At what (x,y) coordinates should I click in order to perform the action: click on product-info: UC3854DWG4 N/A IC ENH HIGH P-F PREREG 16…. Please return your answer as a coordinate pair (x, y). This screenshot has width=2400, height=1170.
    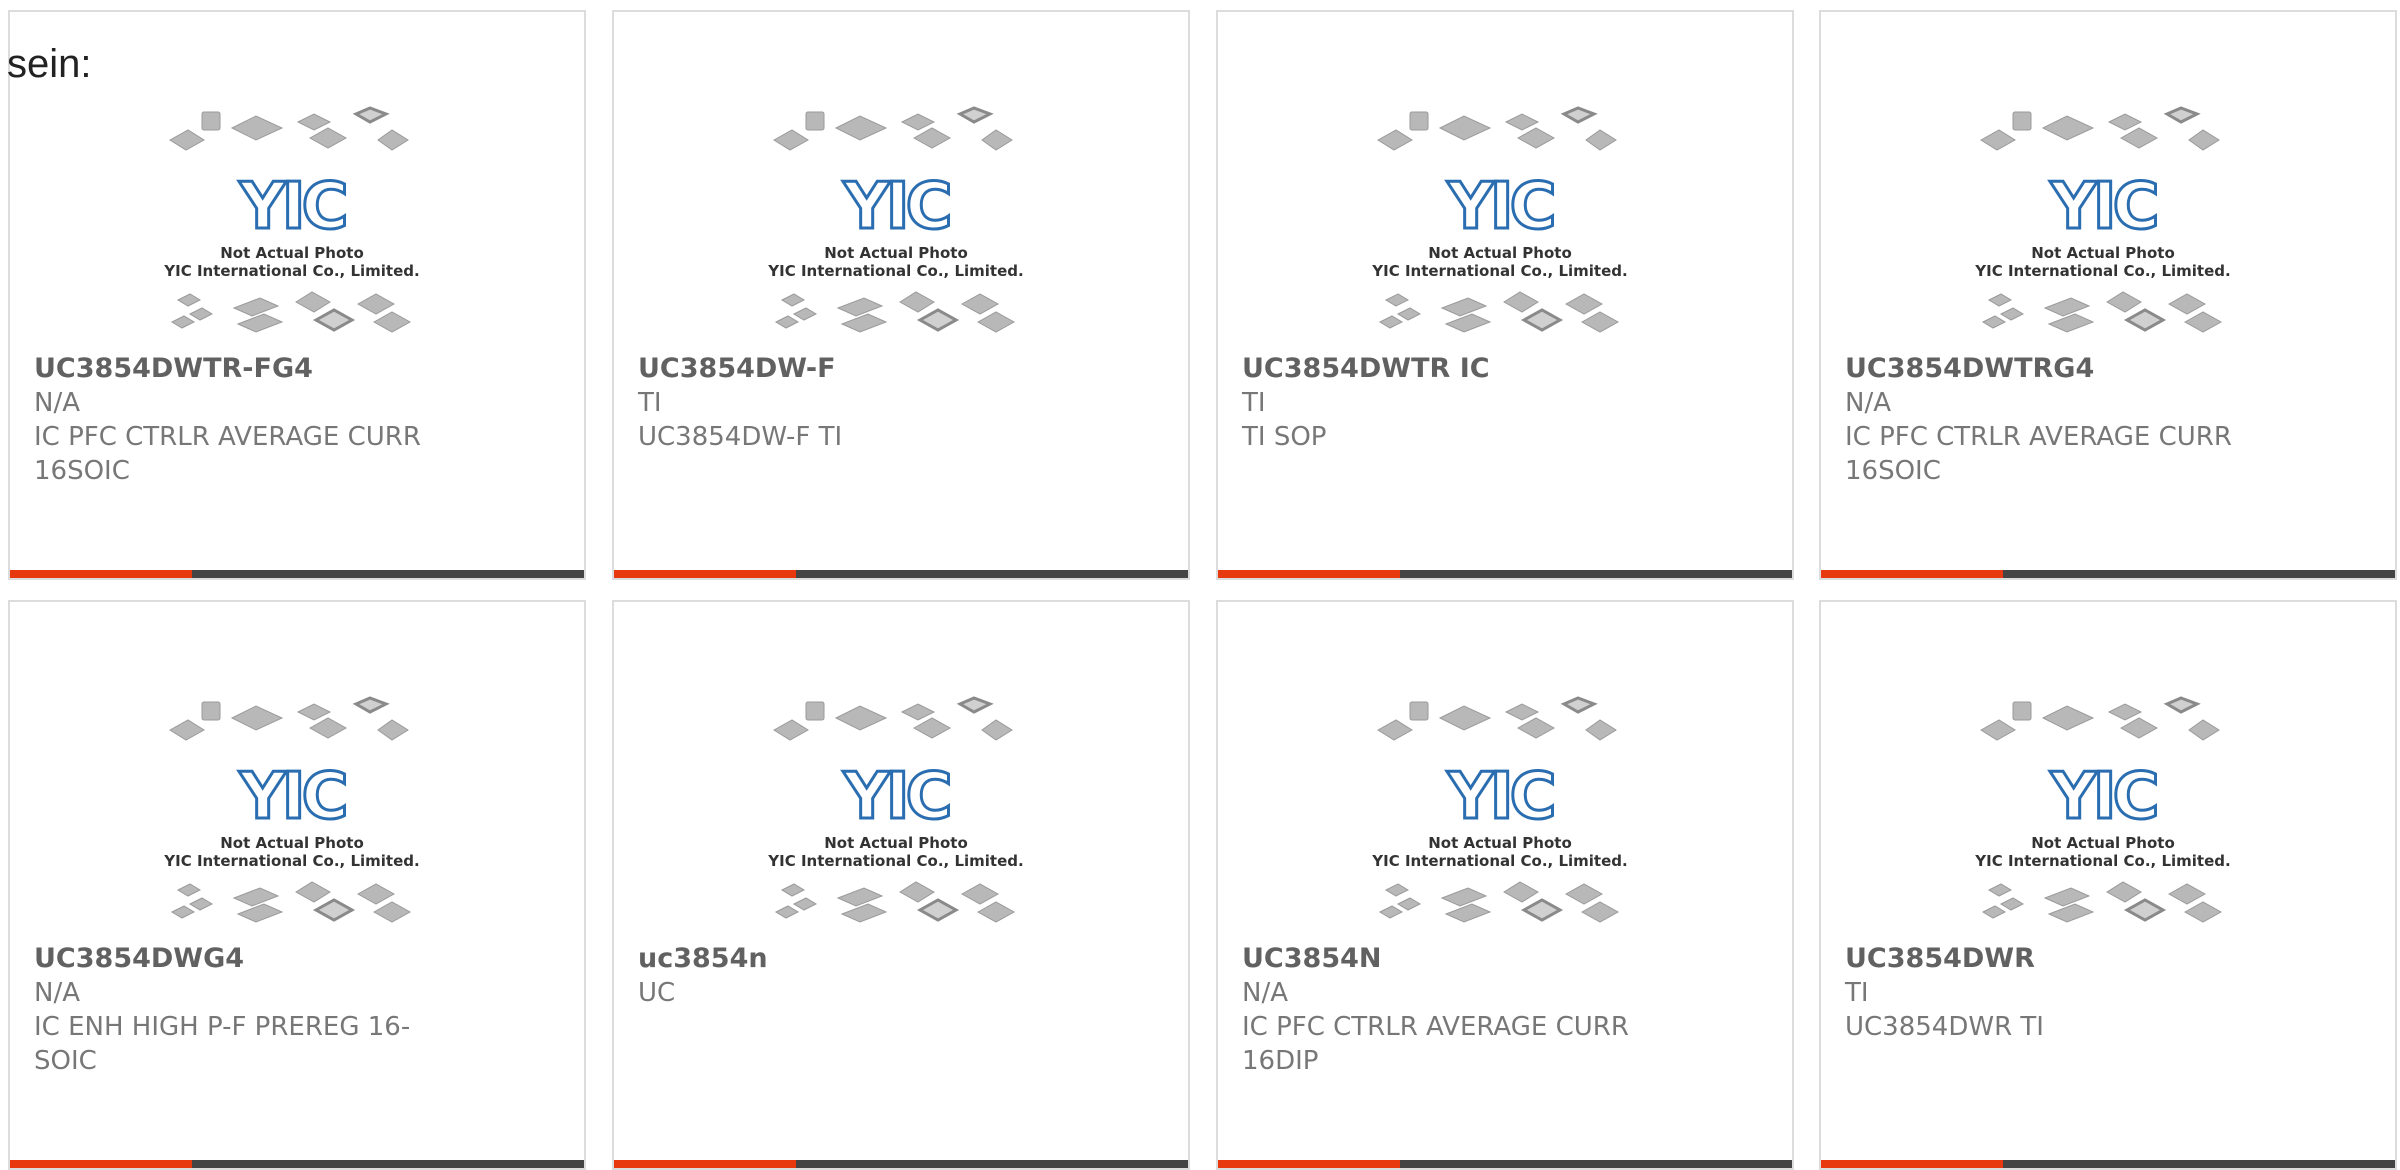
    Looking at the image, I should click on (249, 1010).